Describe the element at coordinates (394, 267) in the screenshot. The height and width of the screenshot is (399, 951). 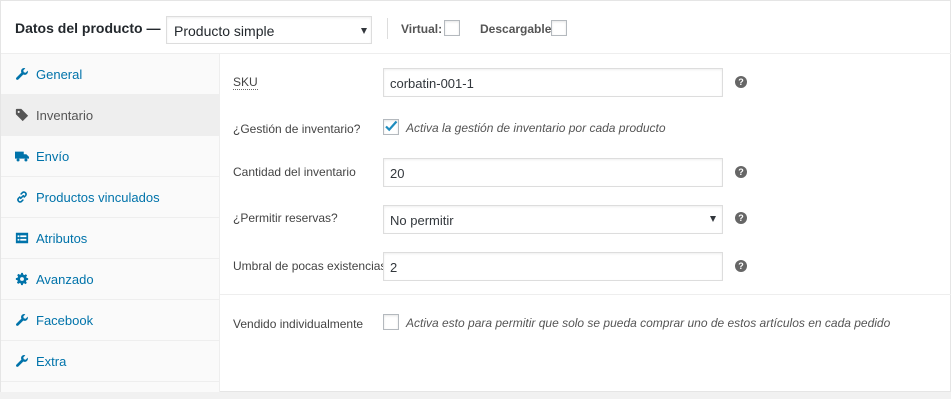
I see `low-stock-value: 2` at that location.